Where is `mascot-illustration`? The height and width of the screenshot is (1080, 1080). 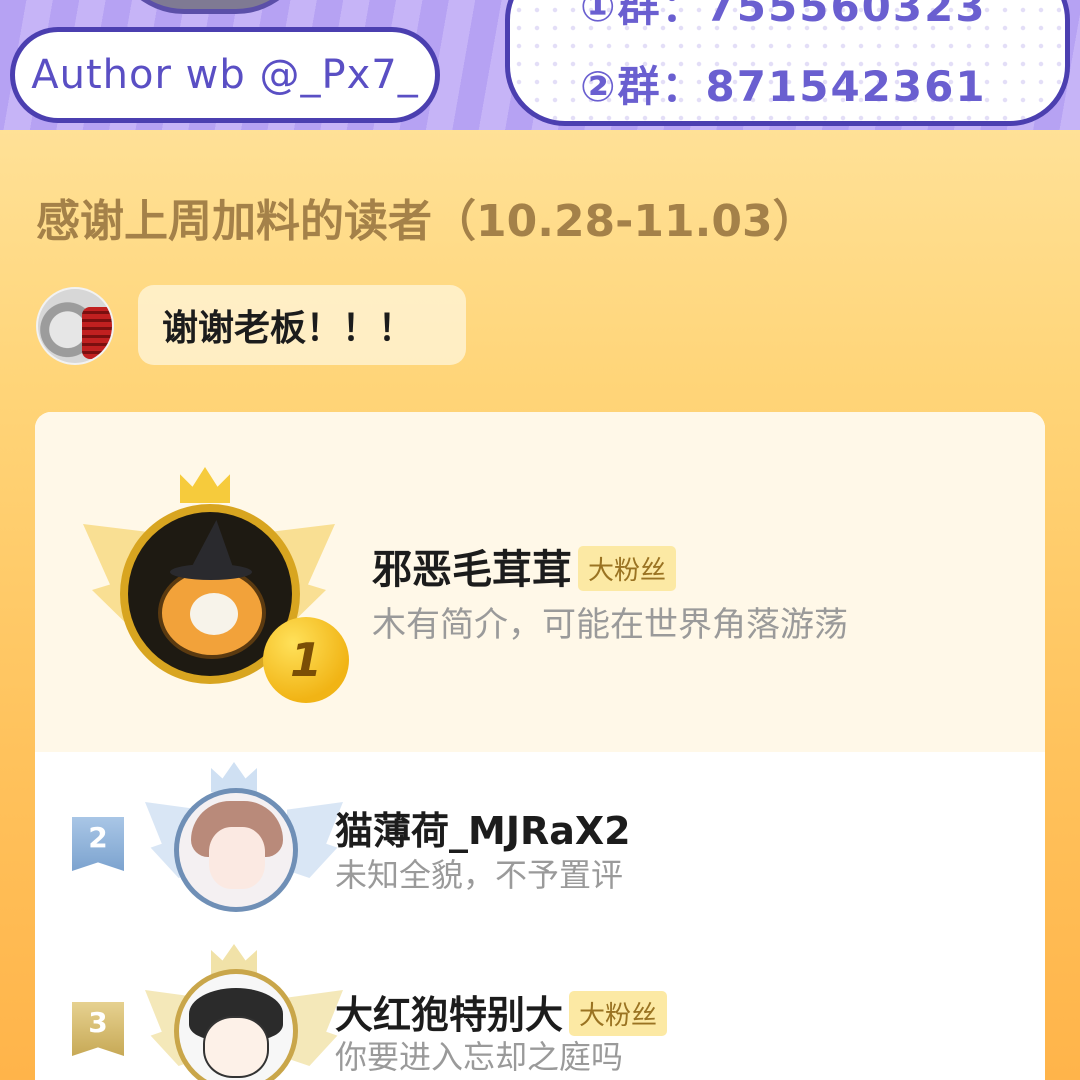
mascot-illustration is located at coordinates (210, 7).